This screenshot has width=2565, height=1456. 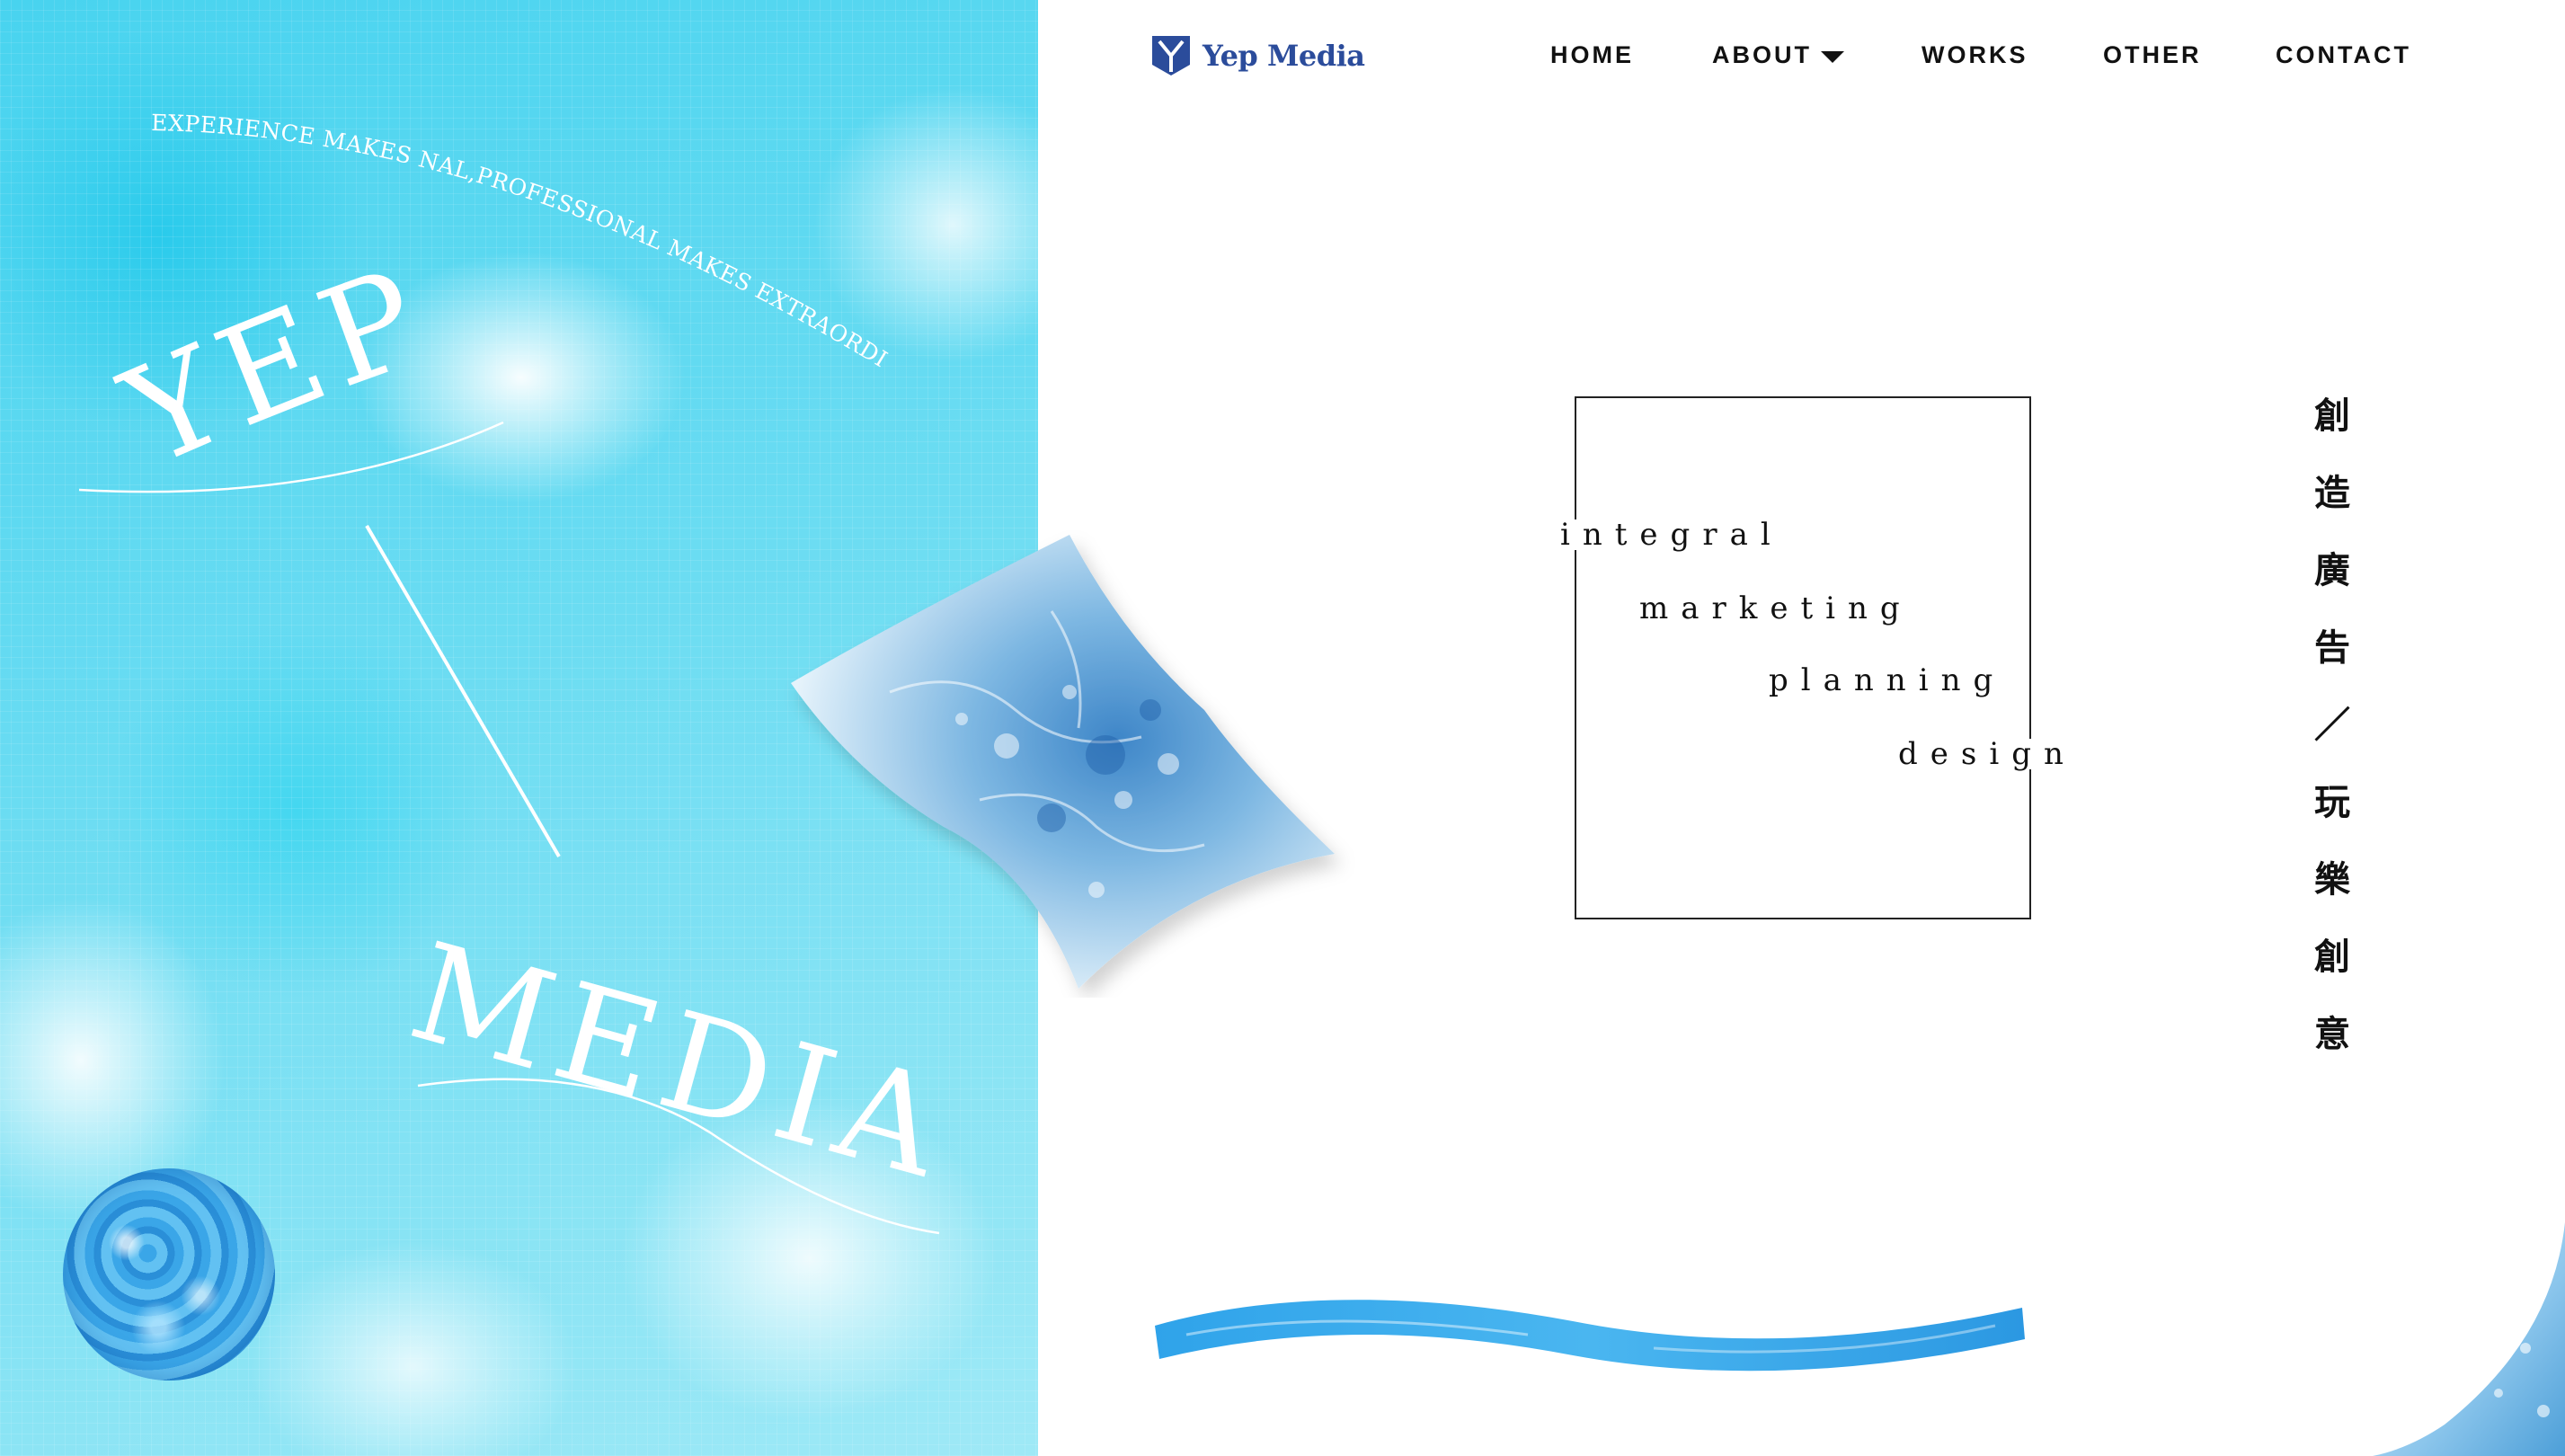 What do you see at coordinates (2332, 648) in the screenshot?
I see `slogan-char: 告` at bounding box center [2332, 648].